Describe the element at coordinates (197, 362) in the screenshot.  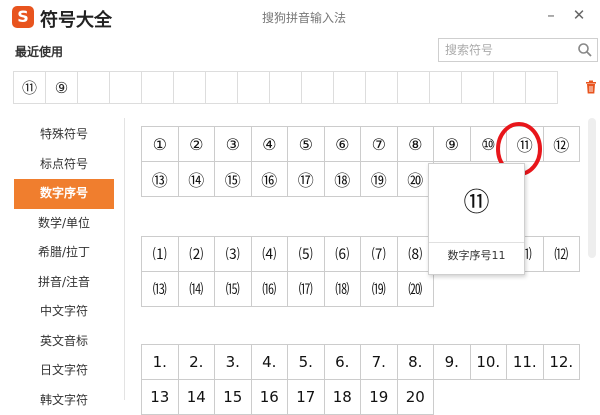
I see `symbol-cell: 2.` at that location.